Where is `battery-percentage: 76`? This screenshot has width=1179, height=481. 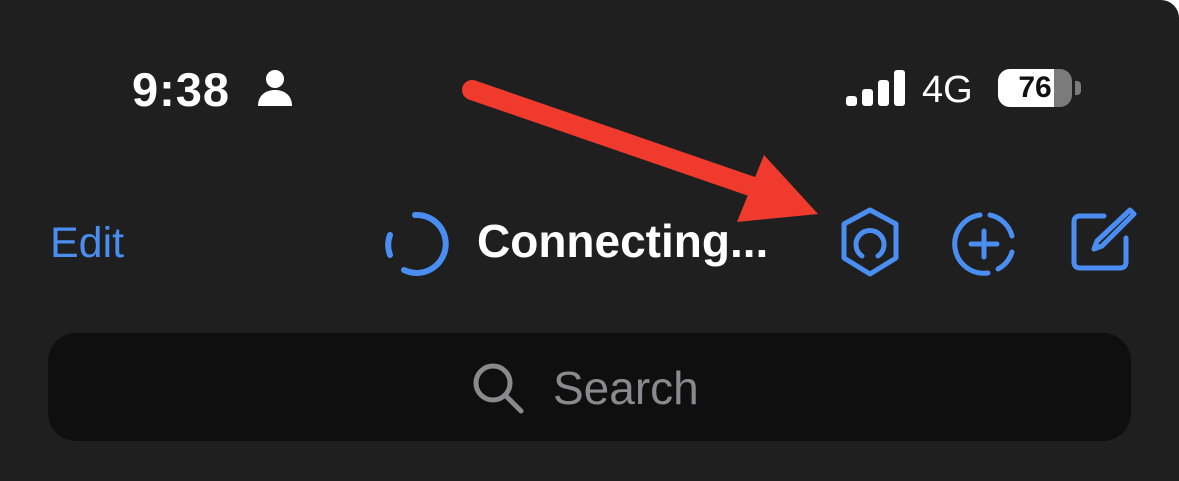
battery-percentage: 76 is located at coordinates (1035, 87).